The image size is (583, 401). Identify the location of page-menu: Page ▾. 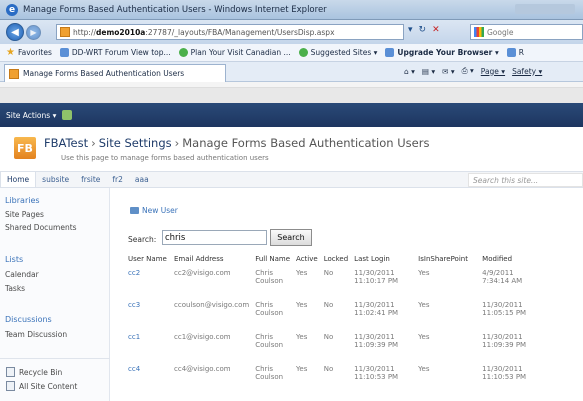
(493, 71).